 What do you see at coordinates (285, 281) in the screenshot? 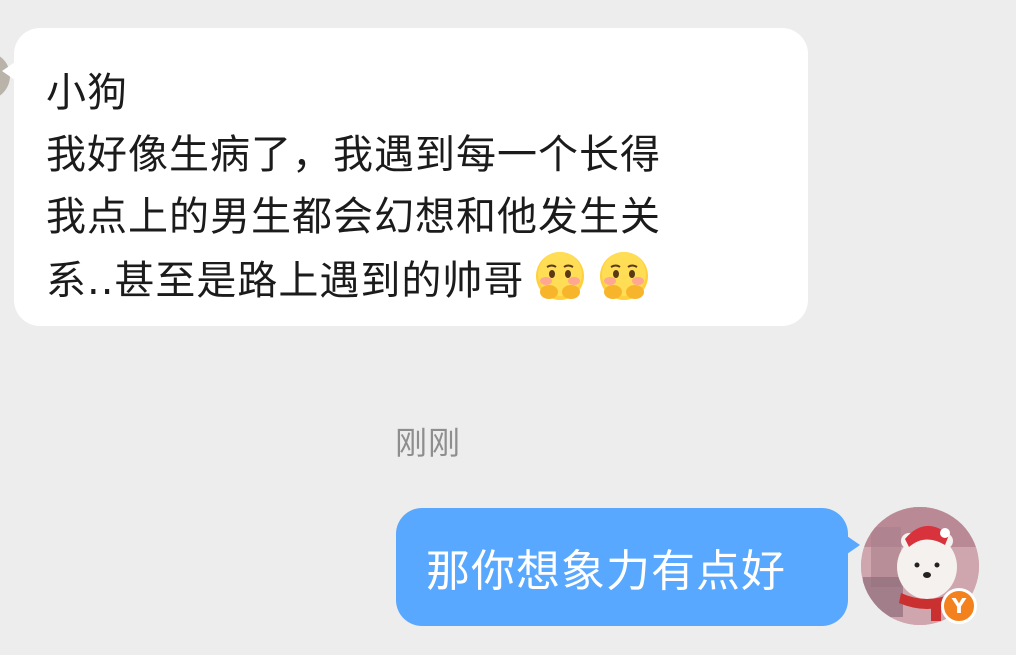
I see `message-line-text: 系..甚至是路上遇到的帅哥` at bounding box center [285, 281].